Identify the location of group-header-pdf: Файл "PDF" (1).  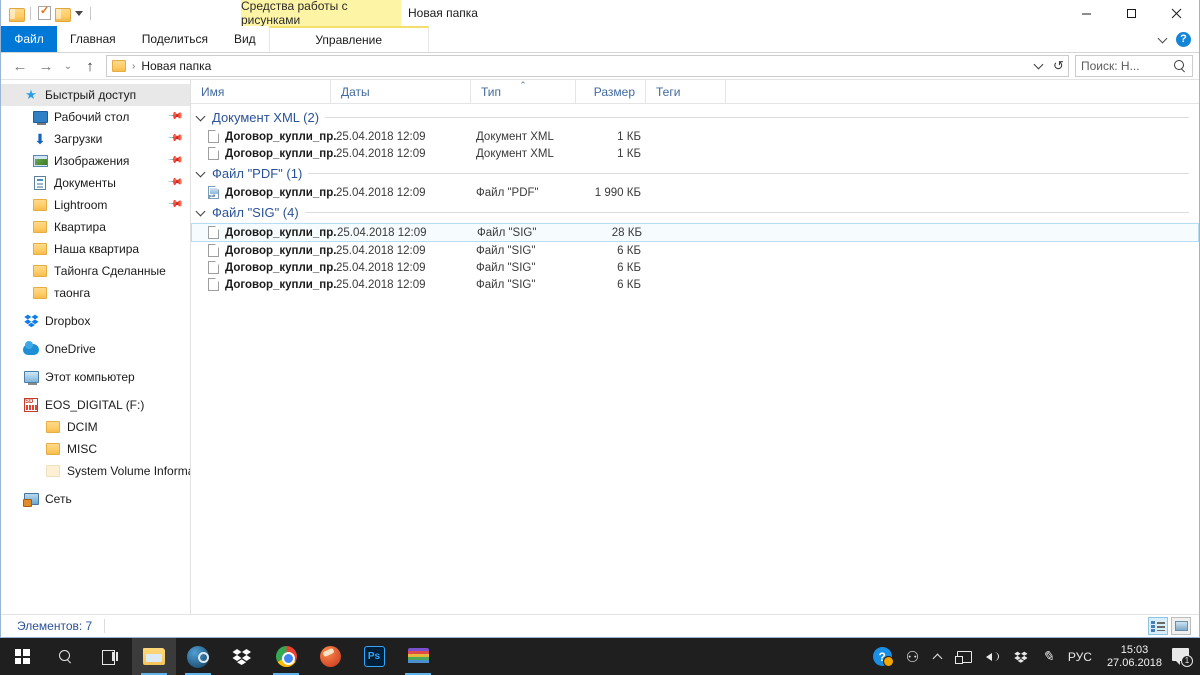
(695, 173).